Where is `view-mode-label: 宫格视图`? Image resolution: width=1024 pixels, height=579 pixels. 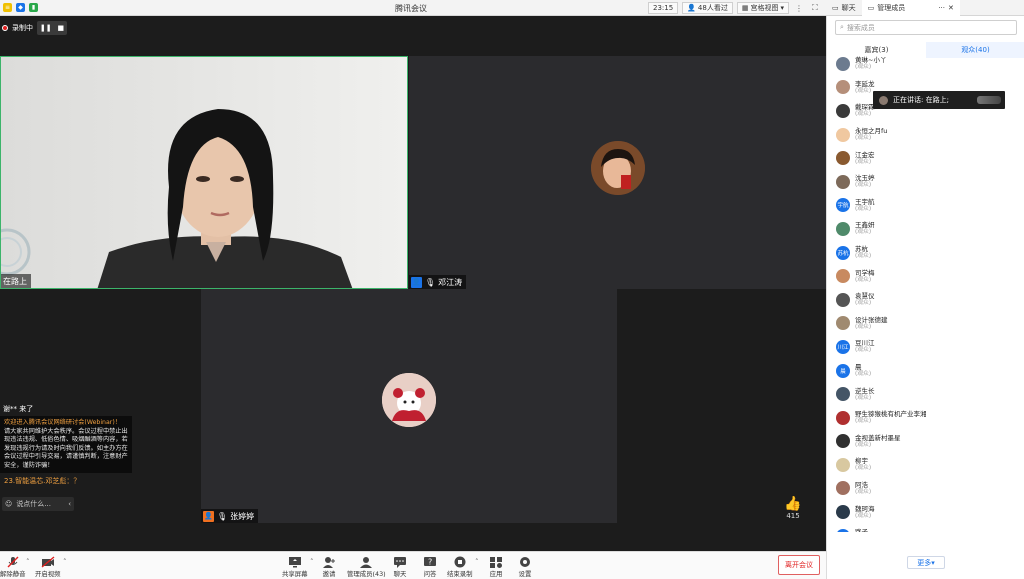 view-mode-label: 宫格视图 is located at coordinates (764, 8).